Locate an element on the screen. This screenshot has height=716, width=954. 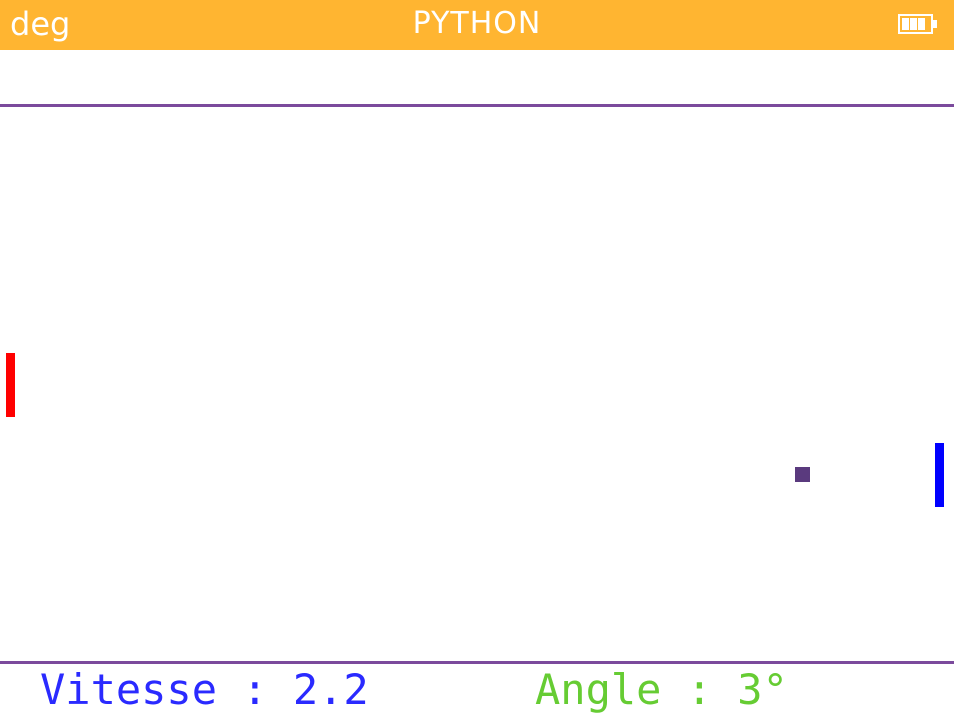
ball is located at coordinates (802, 474).